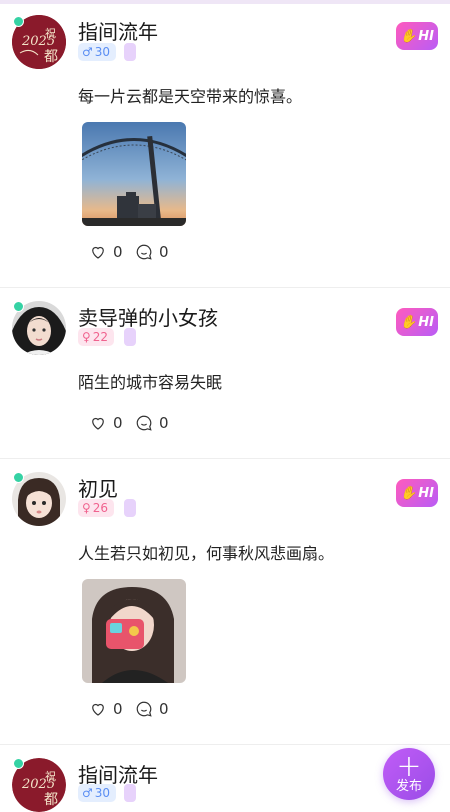 The image size is (450, 812). I want to click on username: 初见, so click(98, 487).